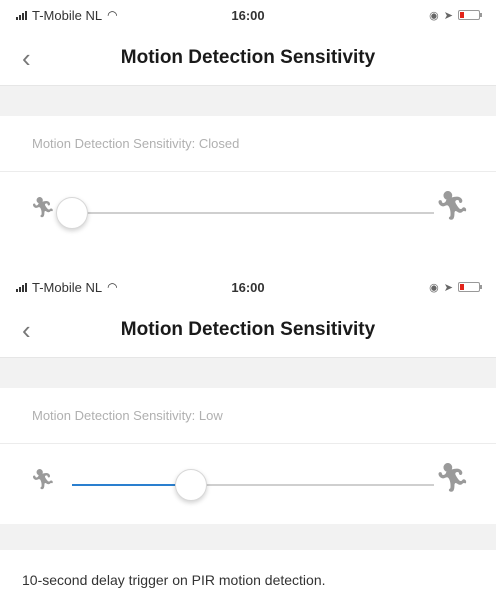 This screenshot has height=610, width=496. I want to click on sensitivity-status-label: Motion Detection Sensitivity: Closed, so click(248, 144).